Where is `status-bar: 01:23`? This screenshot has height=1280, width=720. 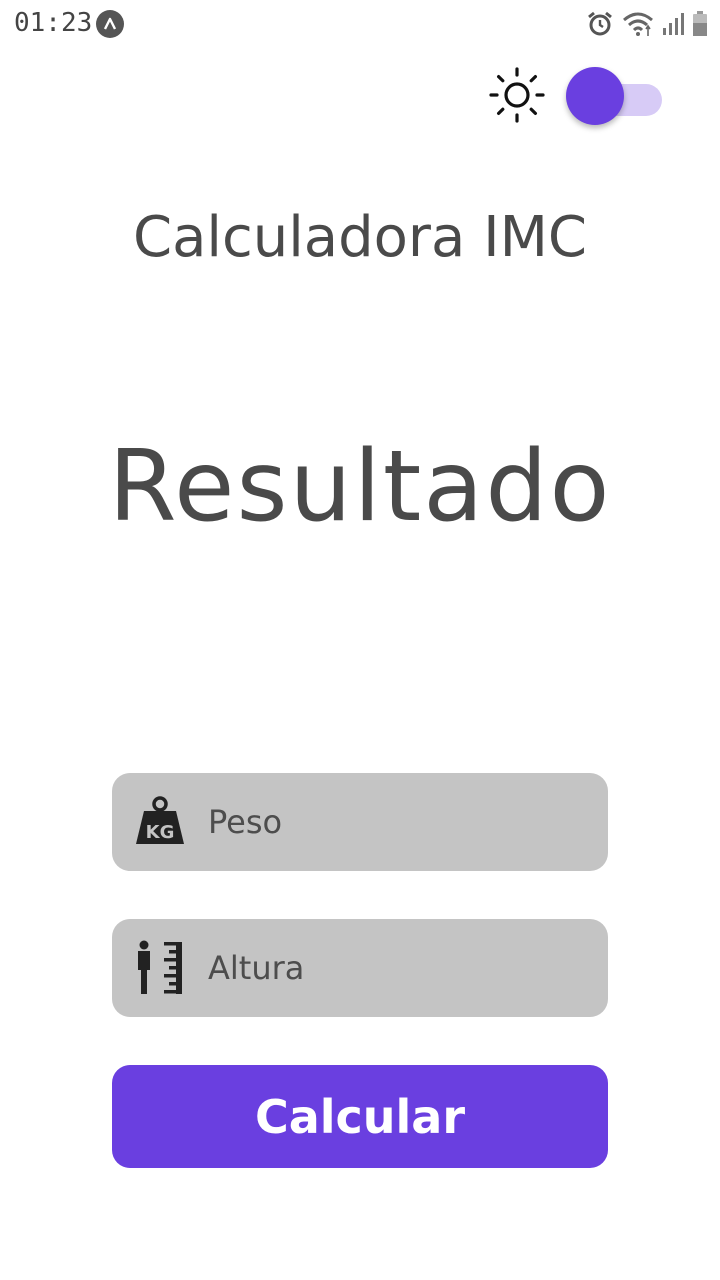
status-bar: 01:23 is located at coordinates (360, 25).